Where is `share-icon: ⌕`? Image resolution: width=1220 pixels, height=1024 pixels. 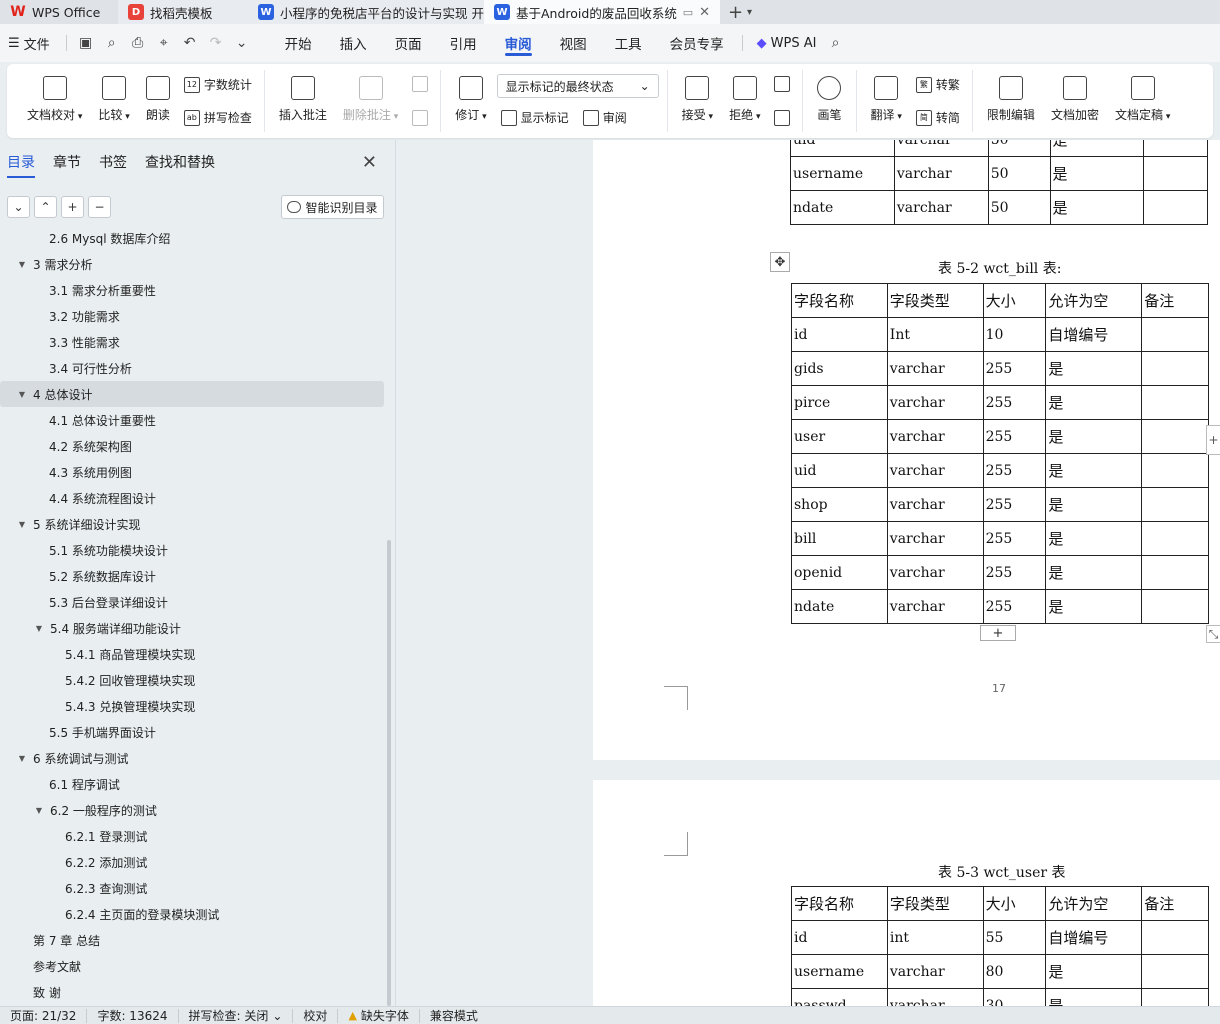 share-icon: ⌕ is located at coordinates (112, 43).